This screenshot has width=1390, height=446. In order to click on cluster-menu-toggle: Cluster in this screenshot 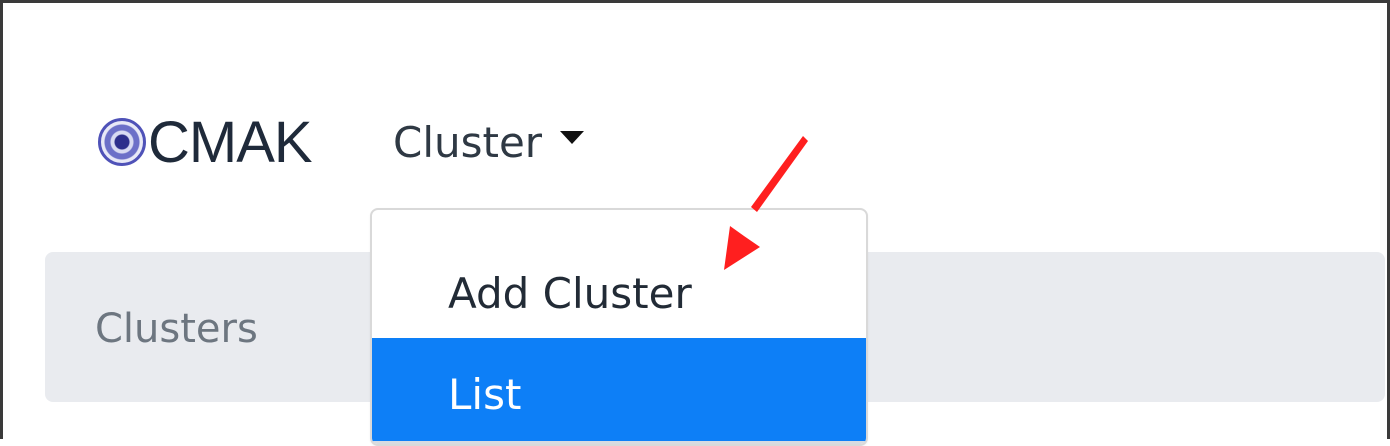, I will do `click(489, 142)`.